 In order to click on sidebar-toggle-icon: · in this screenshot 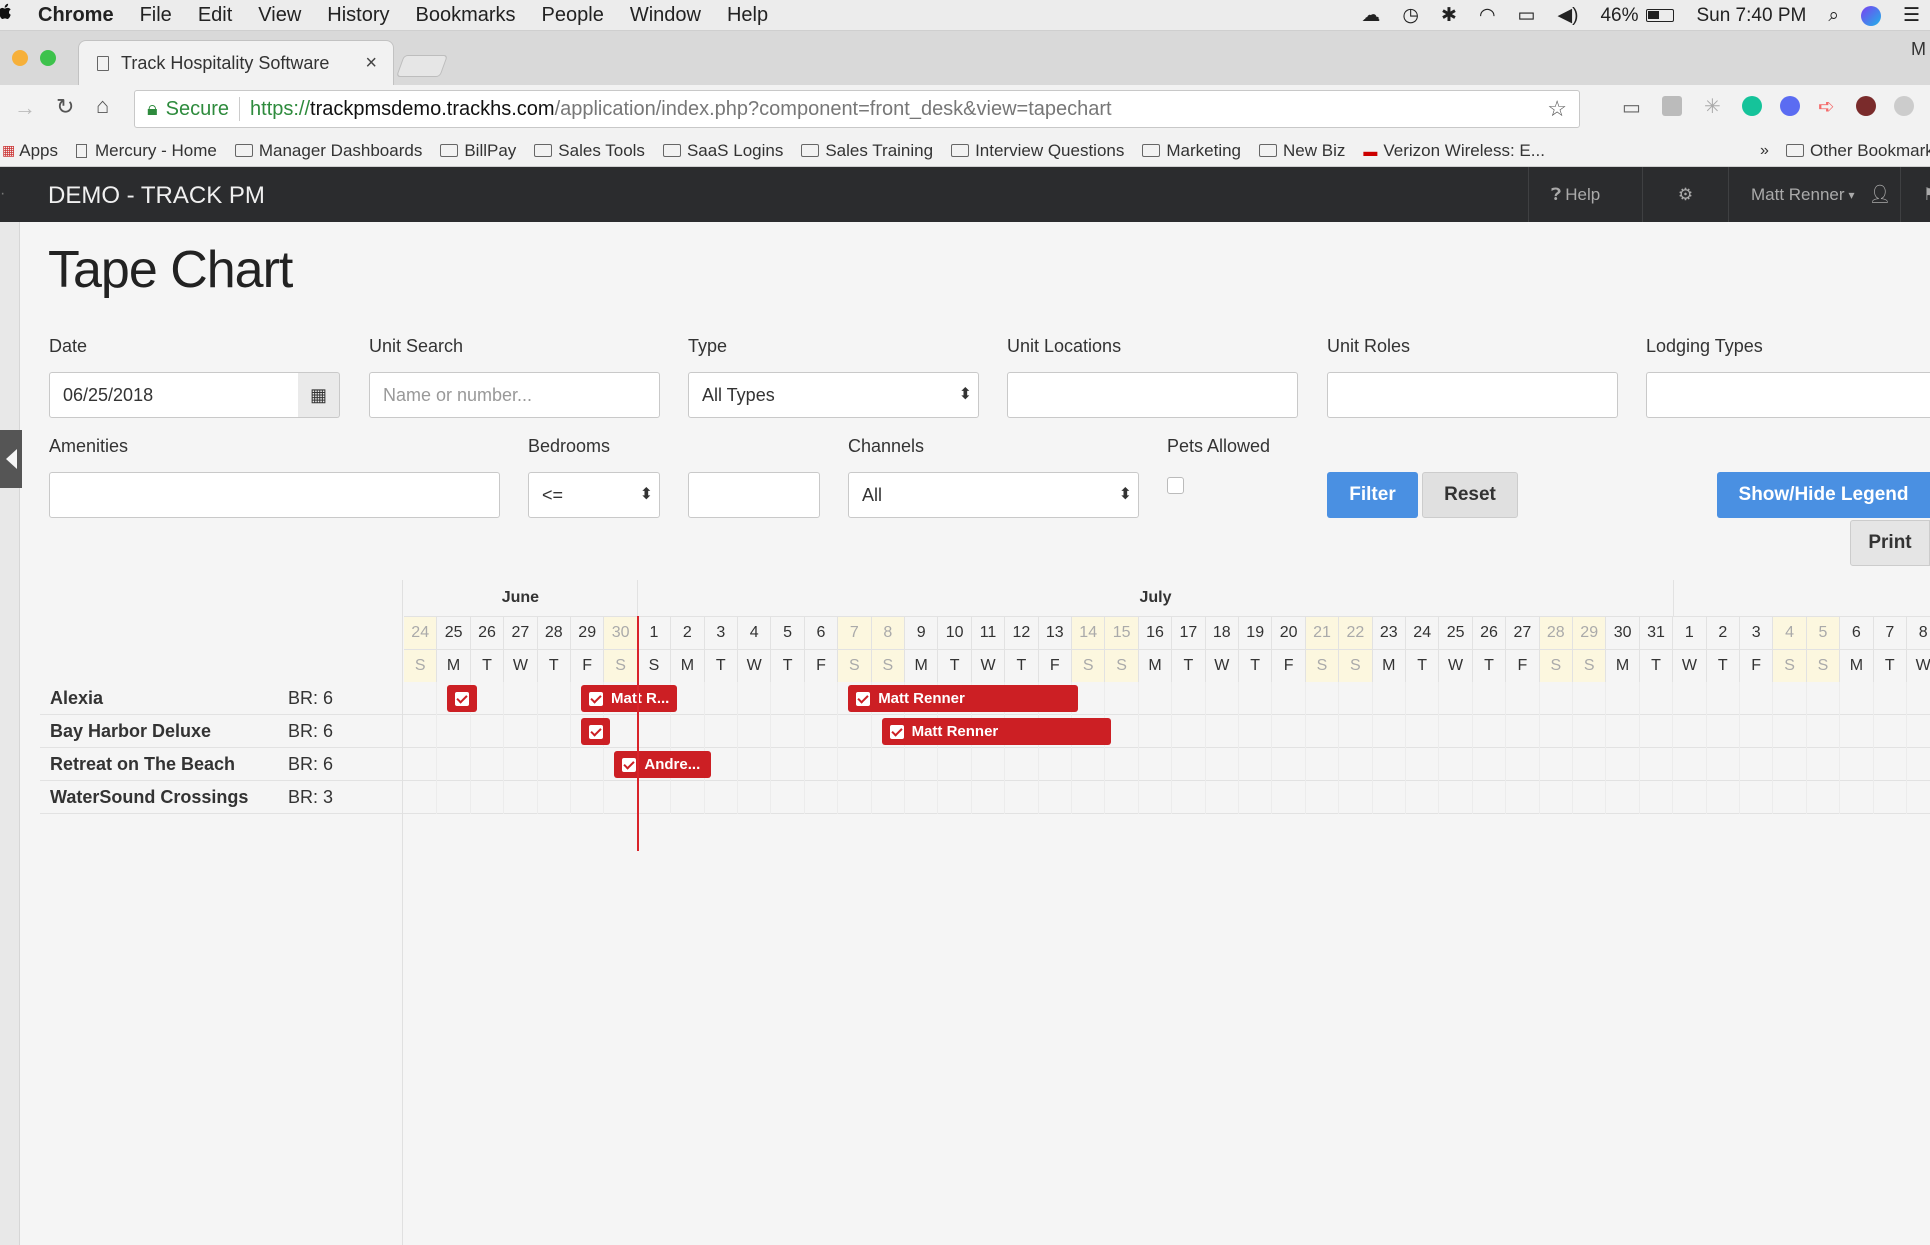, I will do `click(2, 194)`.